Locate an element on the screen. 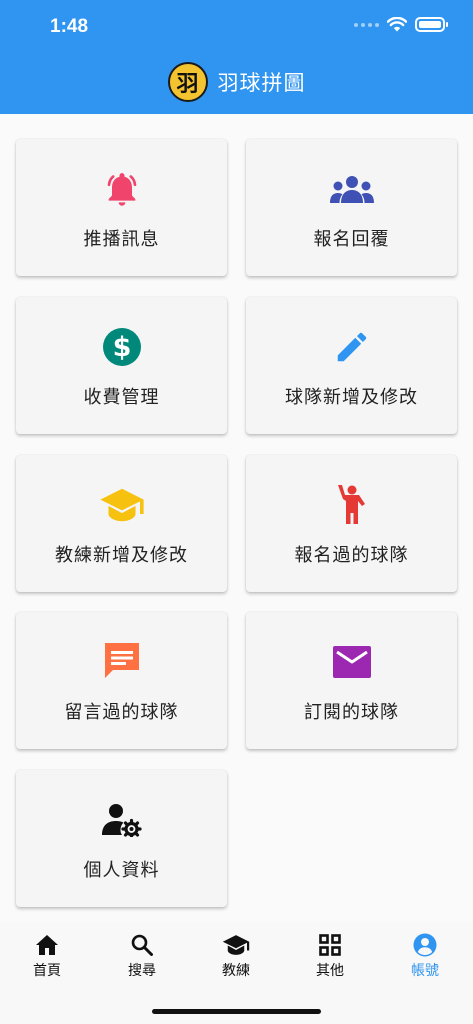 The image size is (473, 1024). menu-card-coach-edit: 教練新增及修改 is located at coordinates (121, 523).